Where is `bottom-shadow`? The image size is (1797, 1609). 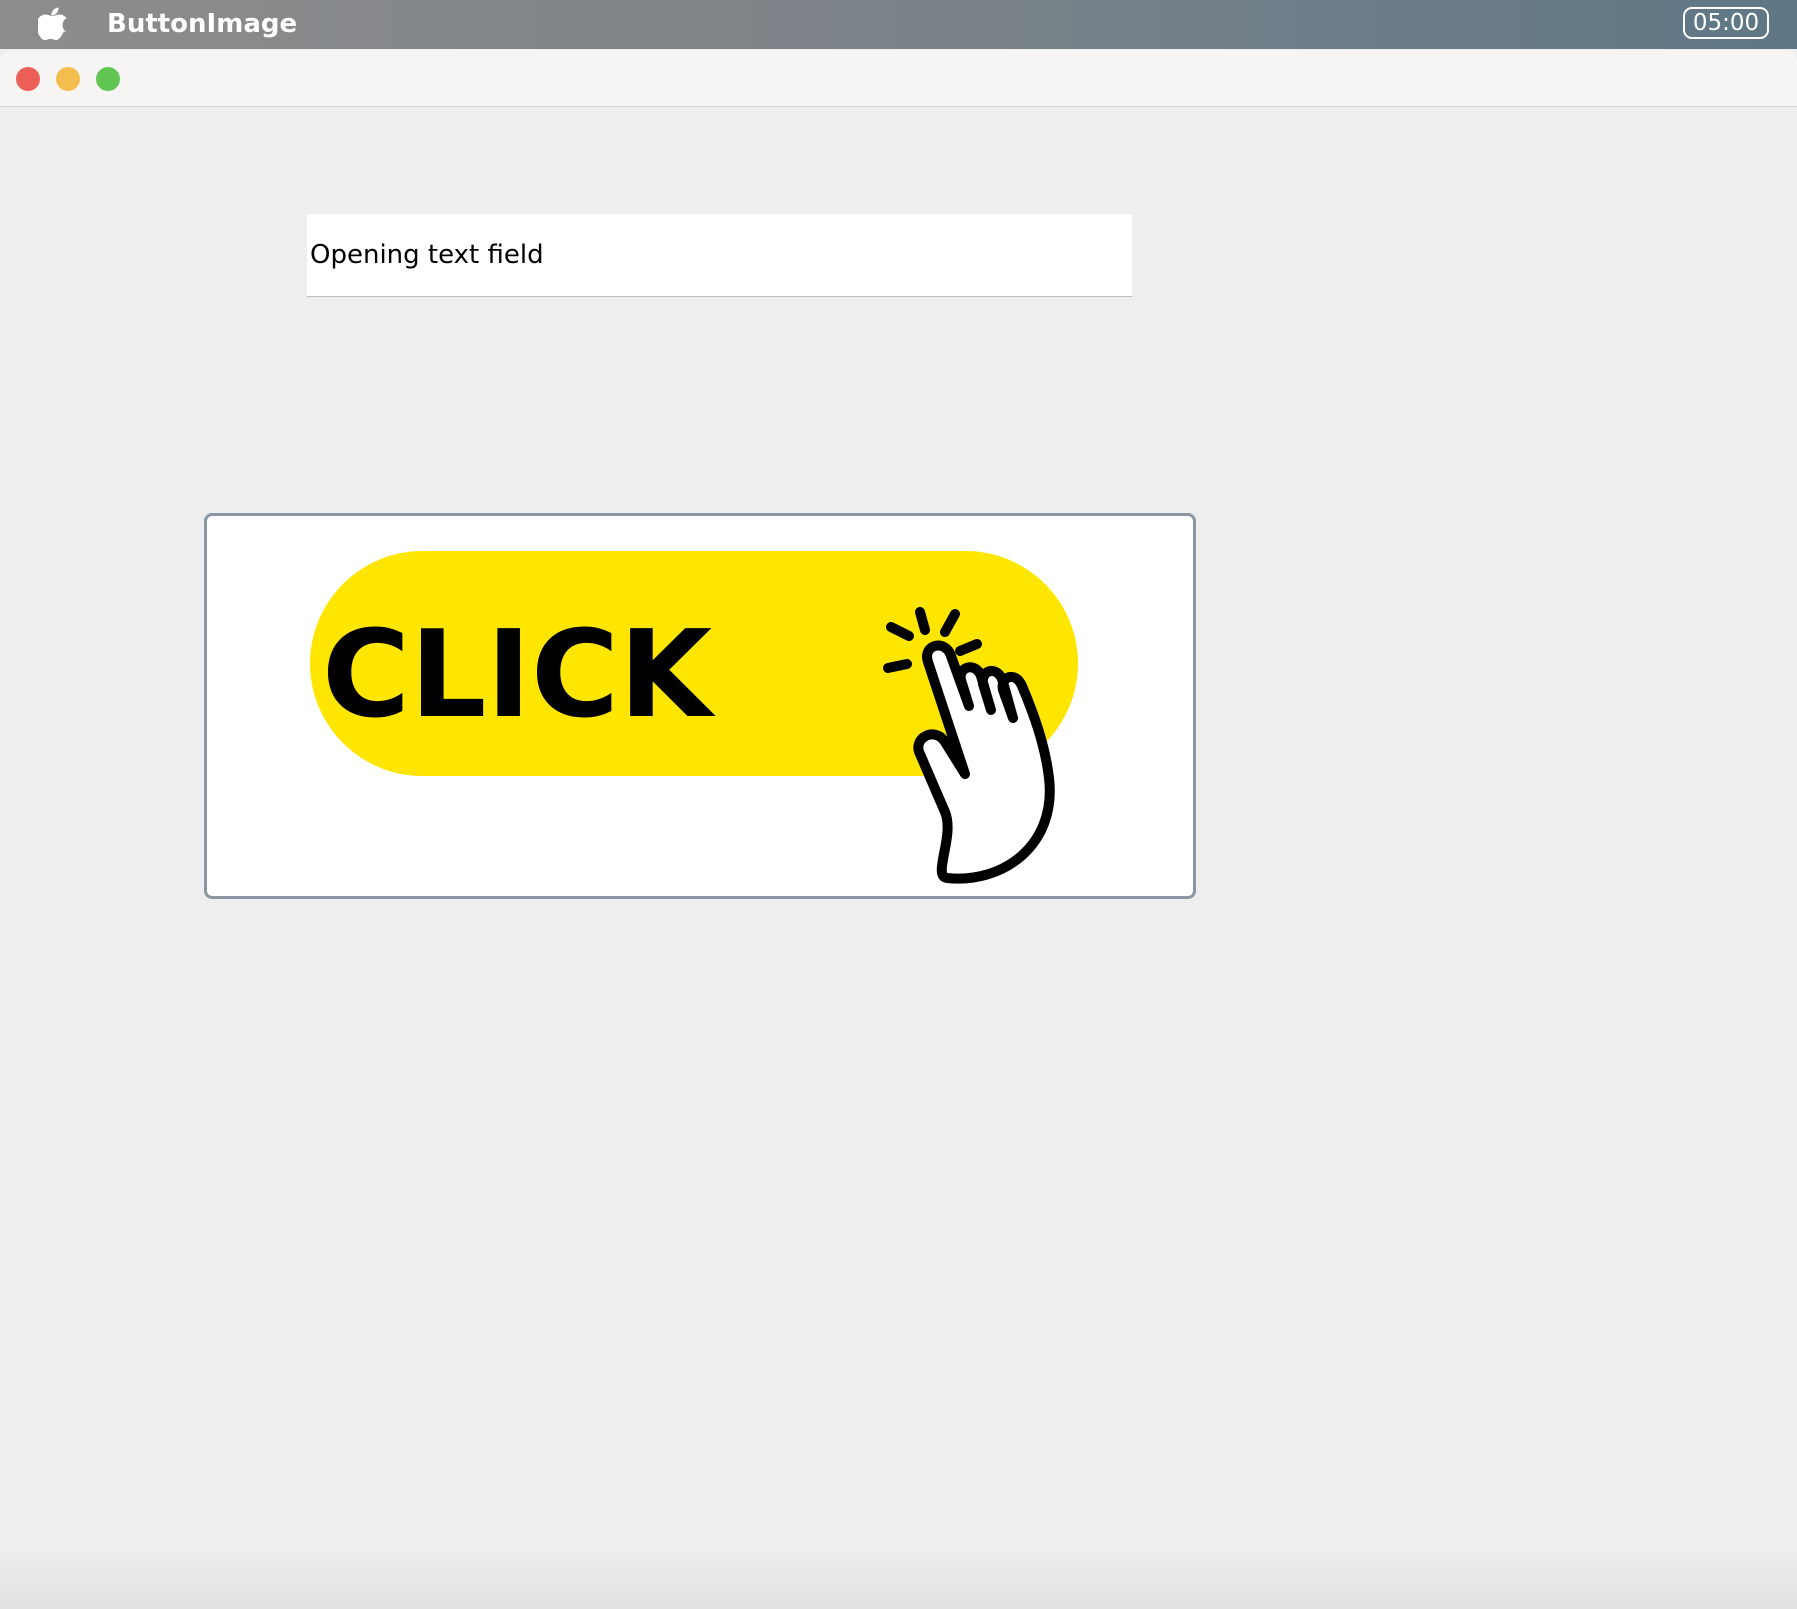 bottom-shadow is located at coordinates (898, 1579).